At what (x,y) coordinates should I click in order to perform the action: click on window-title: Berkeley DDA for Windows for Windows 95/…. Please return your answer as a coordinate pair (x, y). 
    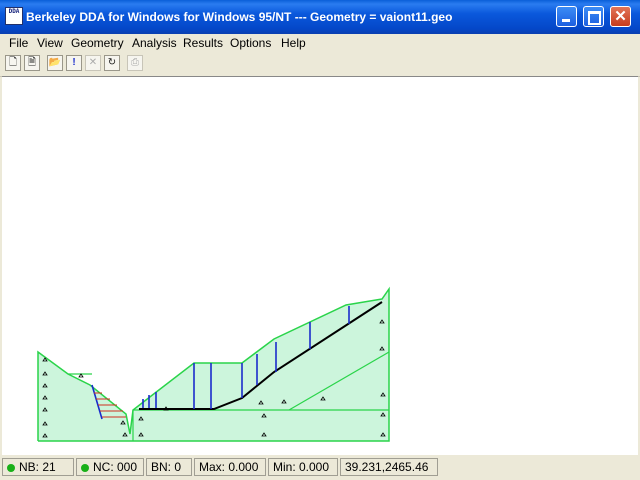
    Looking at the image, I should click on (239, 17).